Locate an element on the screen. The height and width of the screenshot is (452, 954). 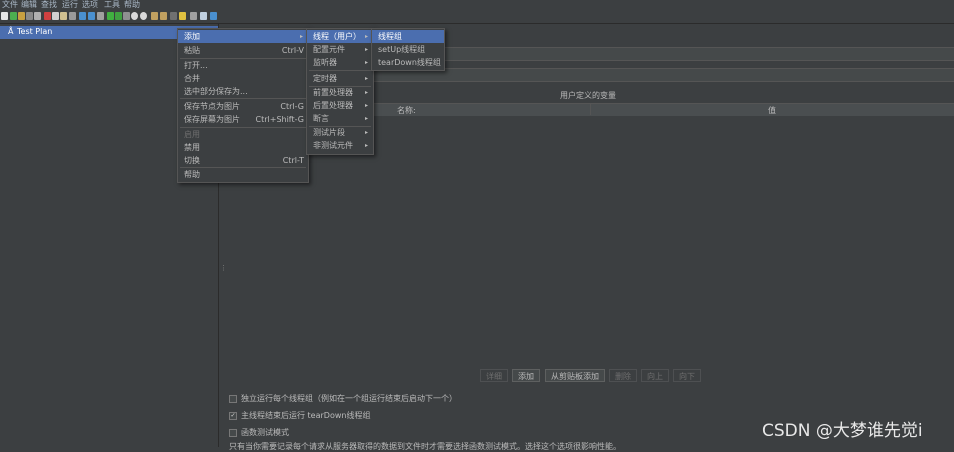
minus-icon is located at coordinates (91, 16).